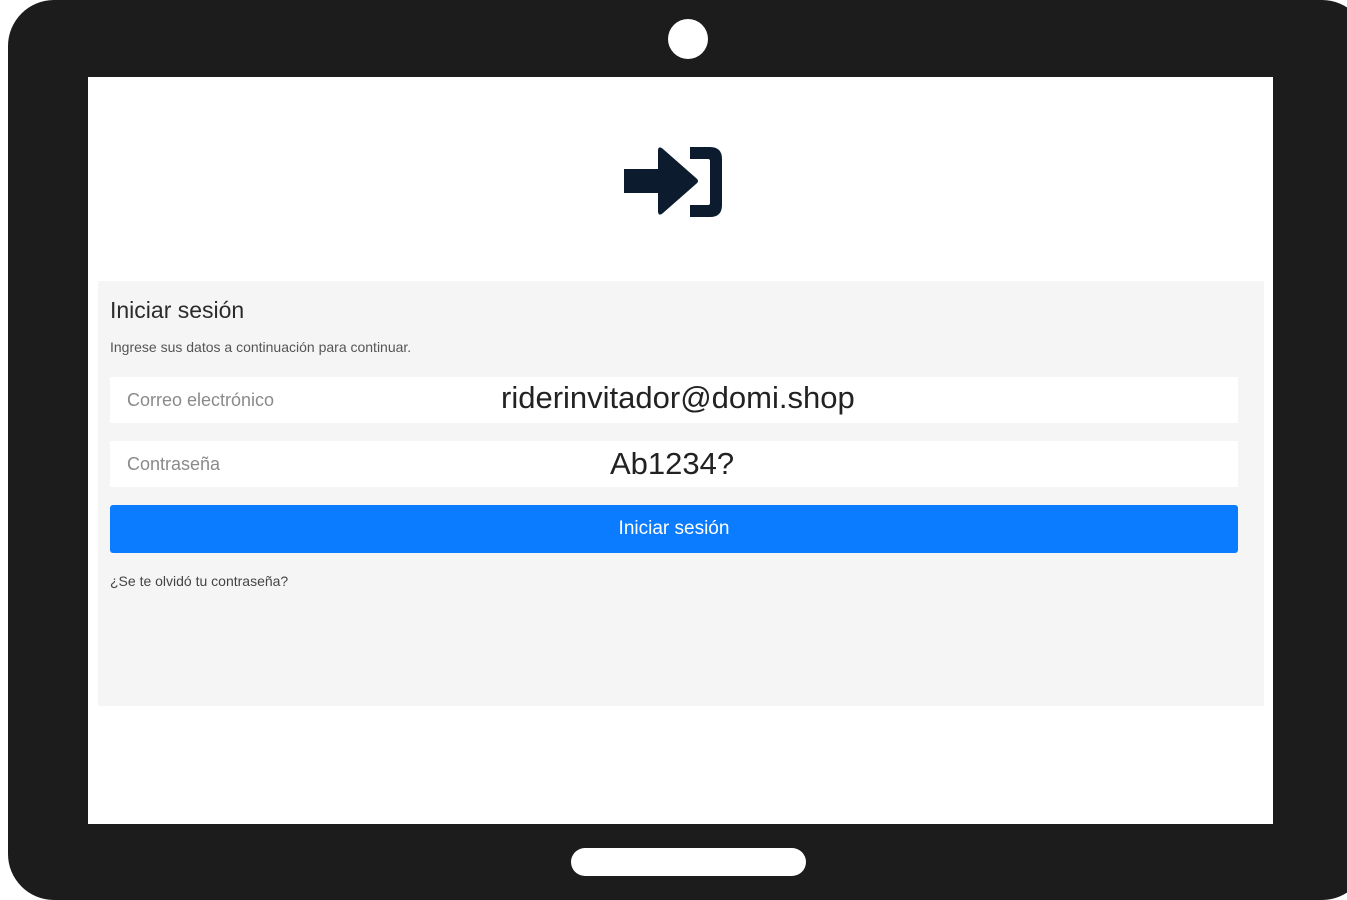 This screenshot has width=1347, height=900. What do you see at coordinates (688, 39) in the screenshot?
I see `camera-icon` at bounding box center [688, 39].